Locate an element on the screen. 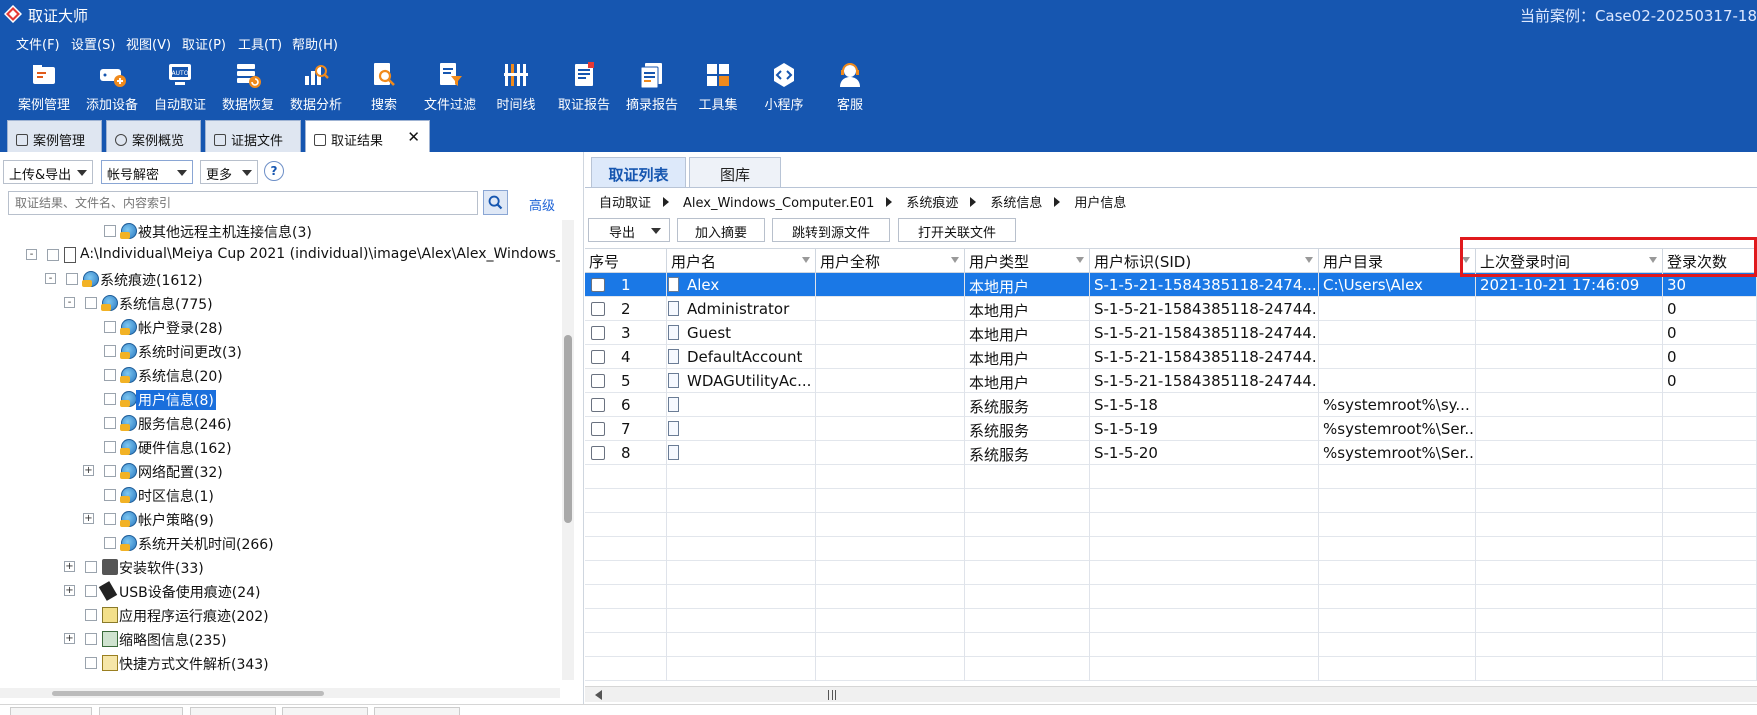  tree-node-installed-software: + 安装软件(33) is located at coordinates (280, 567).